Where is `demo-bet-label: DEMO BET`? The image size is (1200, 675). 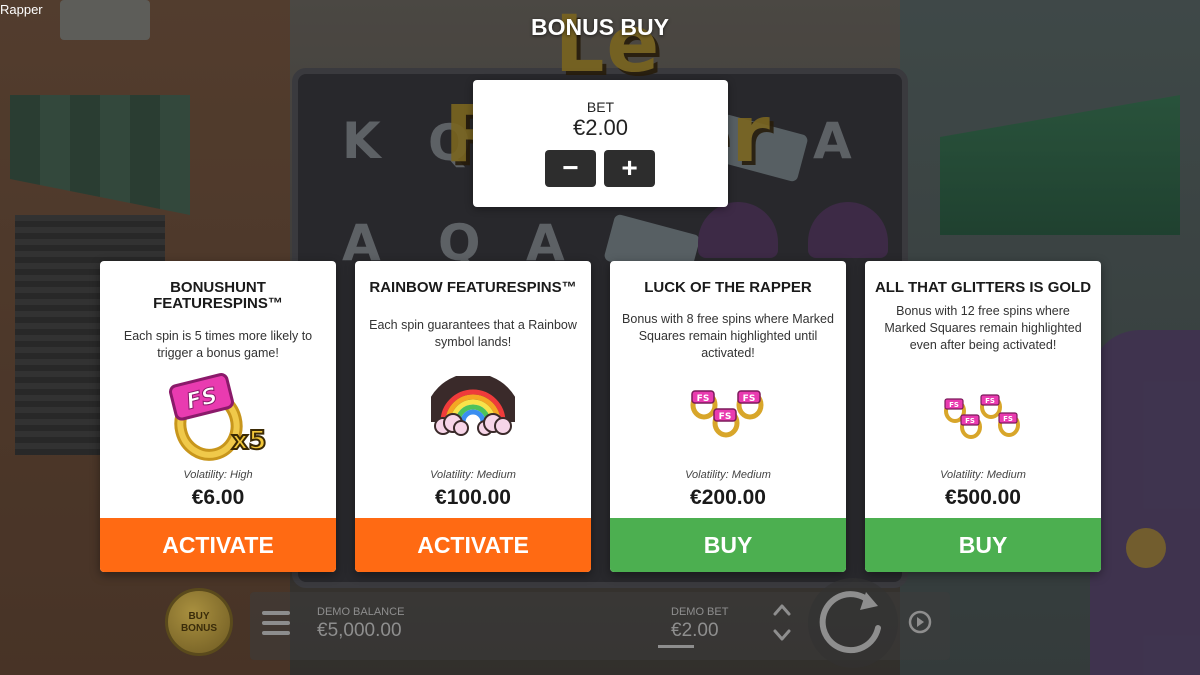
demo-bet-label: DEMO BET is located at coordinates (700, 612).